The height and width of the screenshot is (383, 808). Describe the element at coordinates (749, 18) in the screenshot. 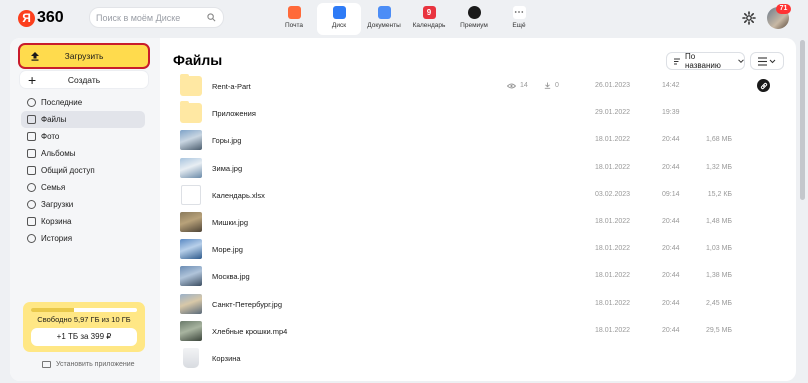

I see `gear-icon` at that location.